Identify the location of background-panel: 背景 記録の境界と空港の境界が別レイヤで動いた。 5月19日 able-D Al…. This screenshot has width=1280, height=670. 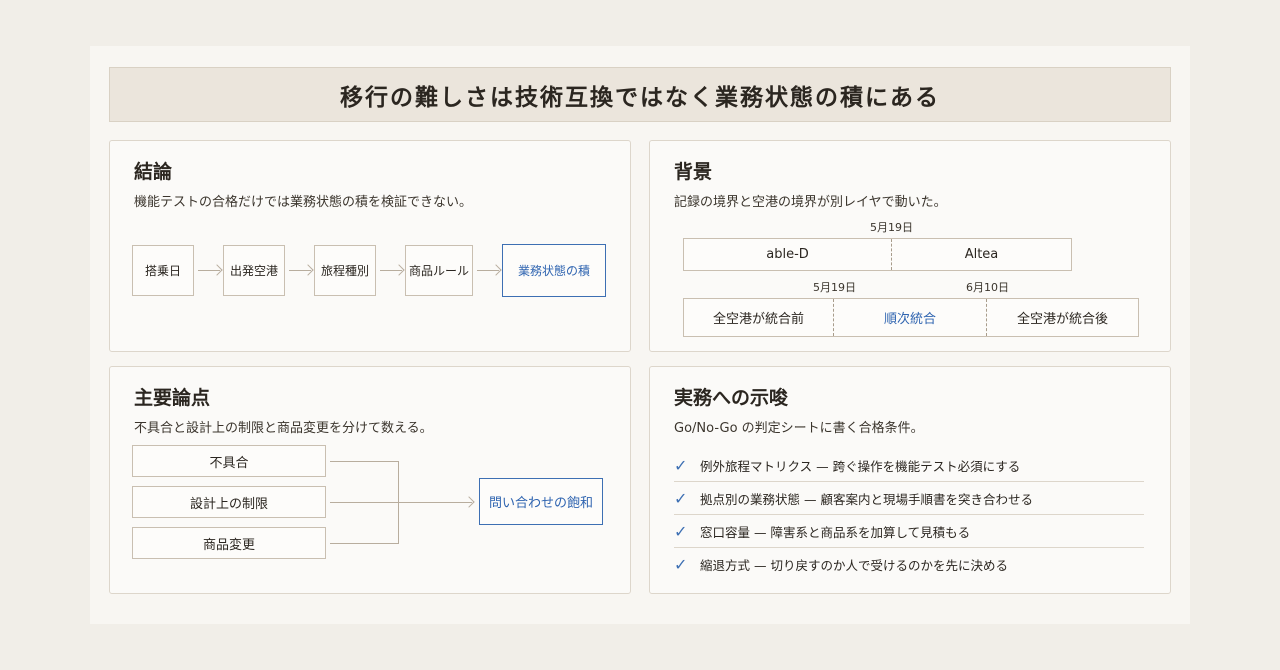
(910, 246).